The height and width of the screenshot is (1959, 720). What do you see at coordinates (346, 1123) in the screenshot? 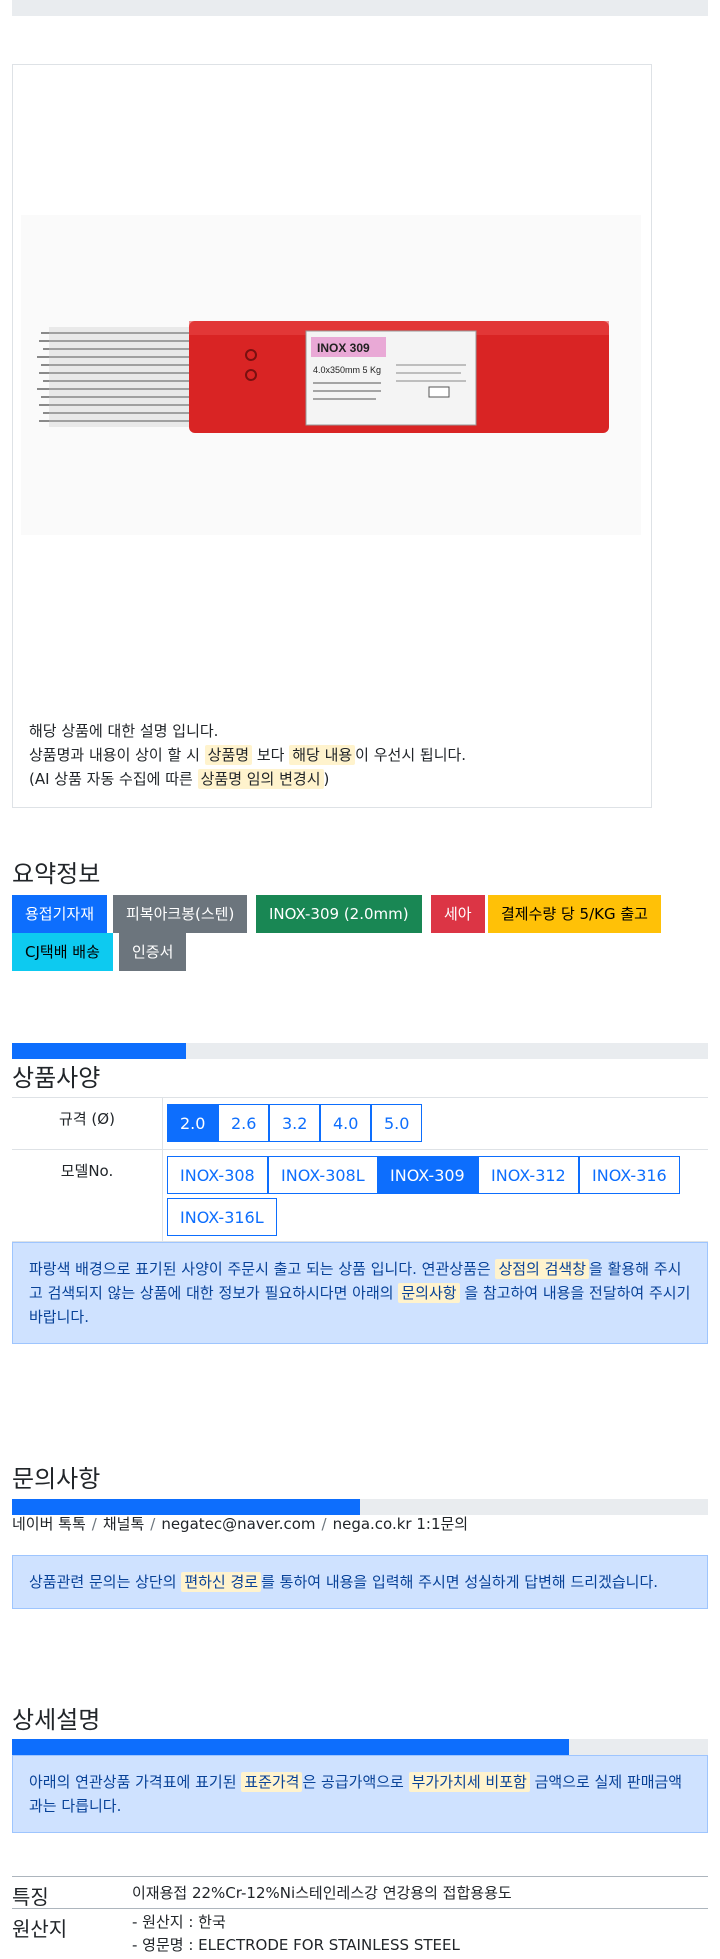
I see `size-option-4-0: 4.0` at bounding box center [346, 1123].